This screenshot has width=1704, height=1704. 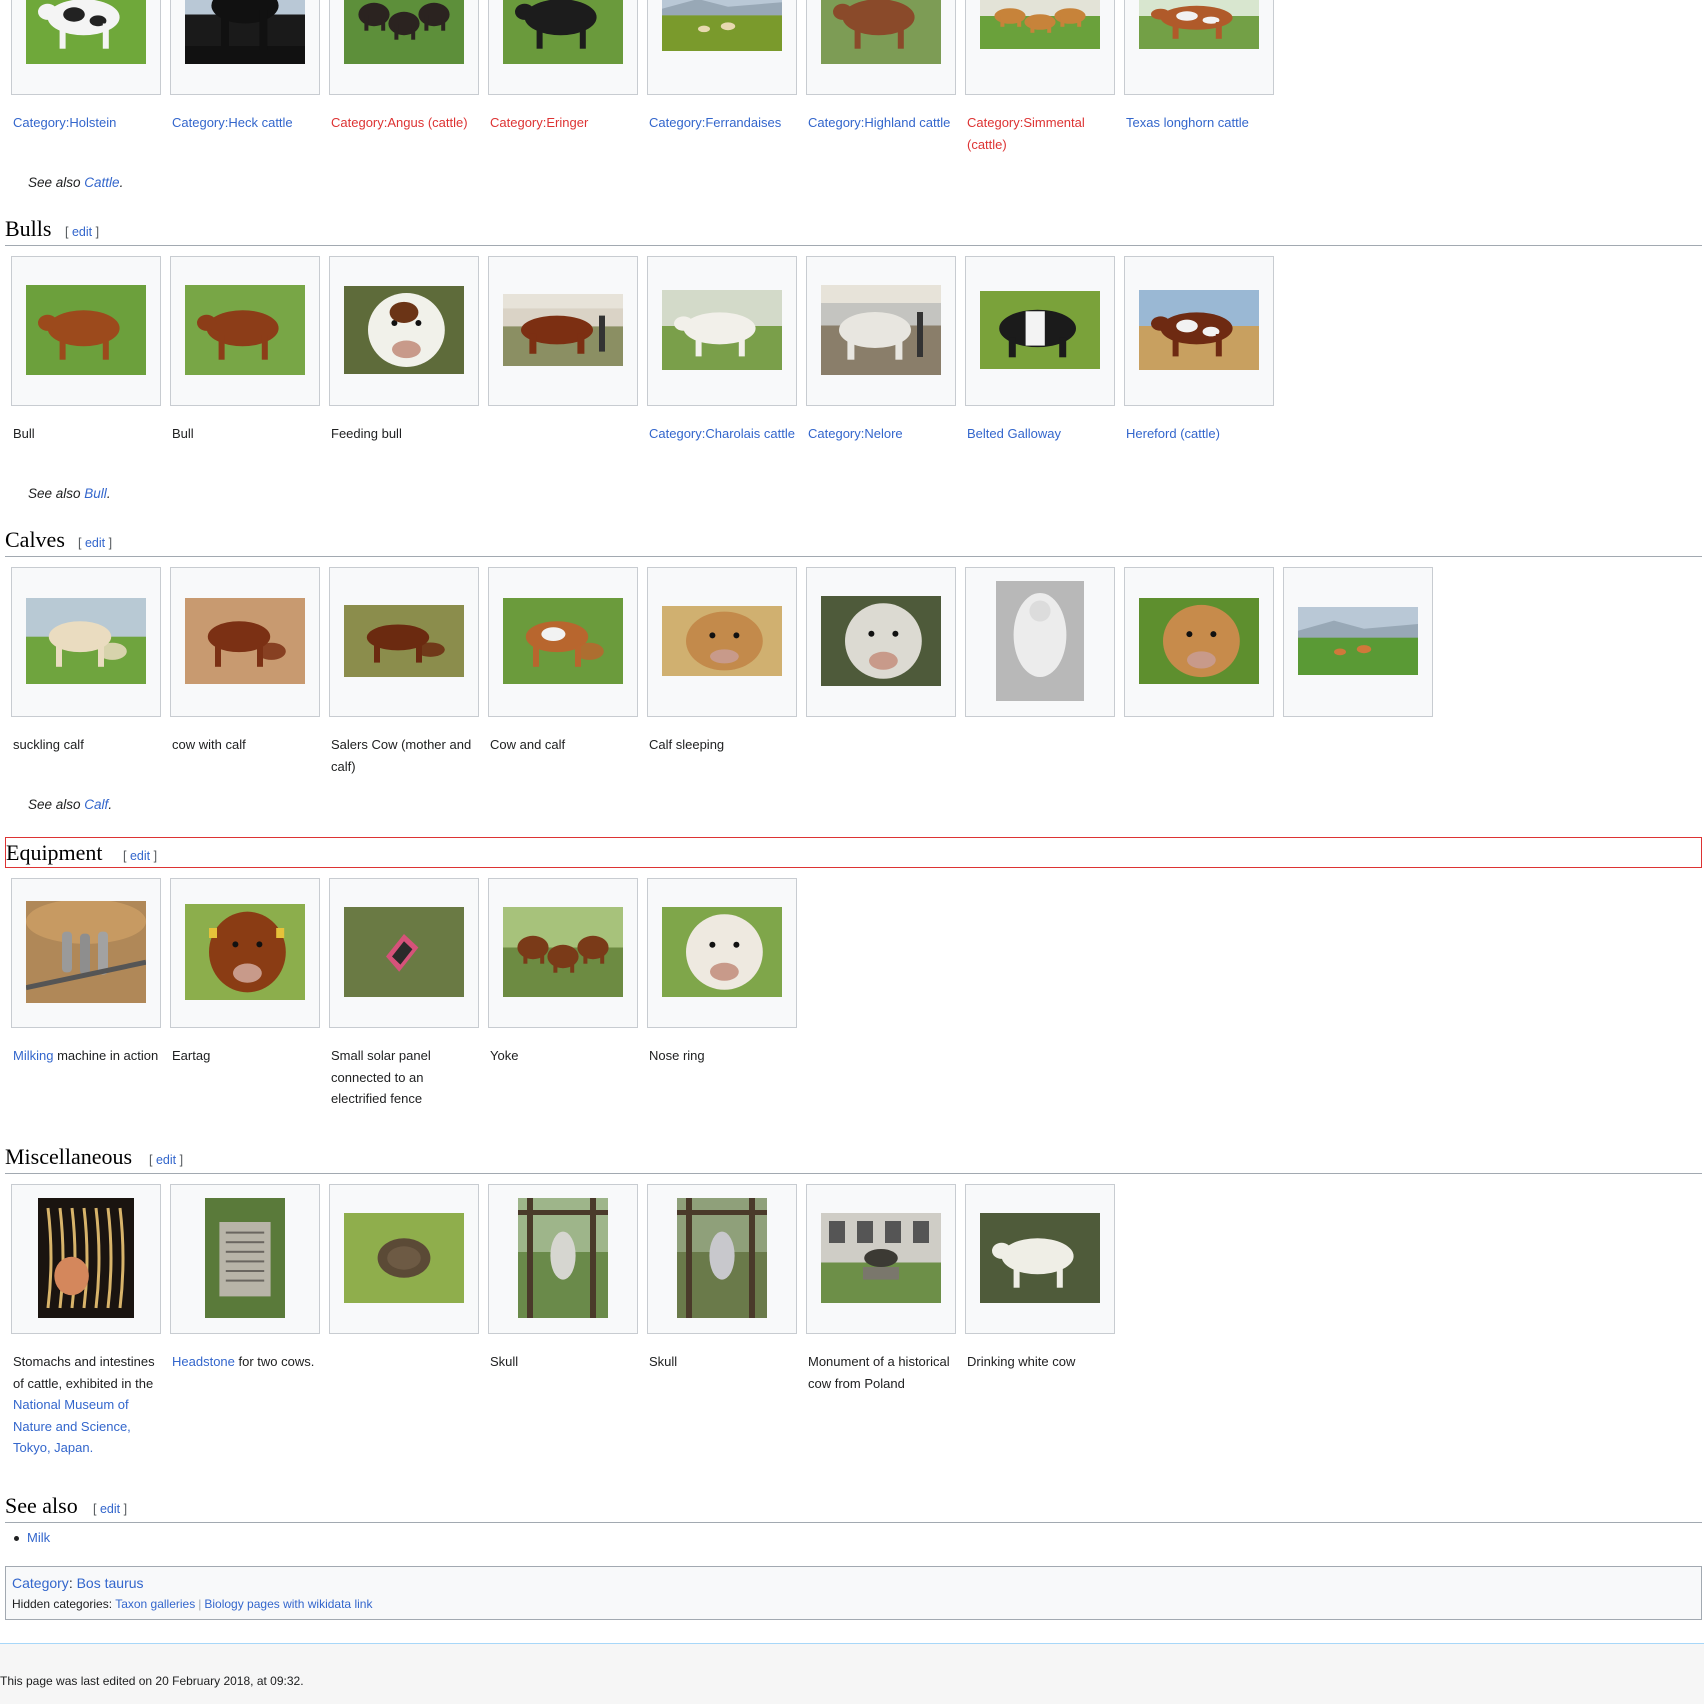 I want to click on monument-photo, so click(x=881, y=1259).